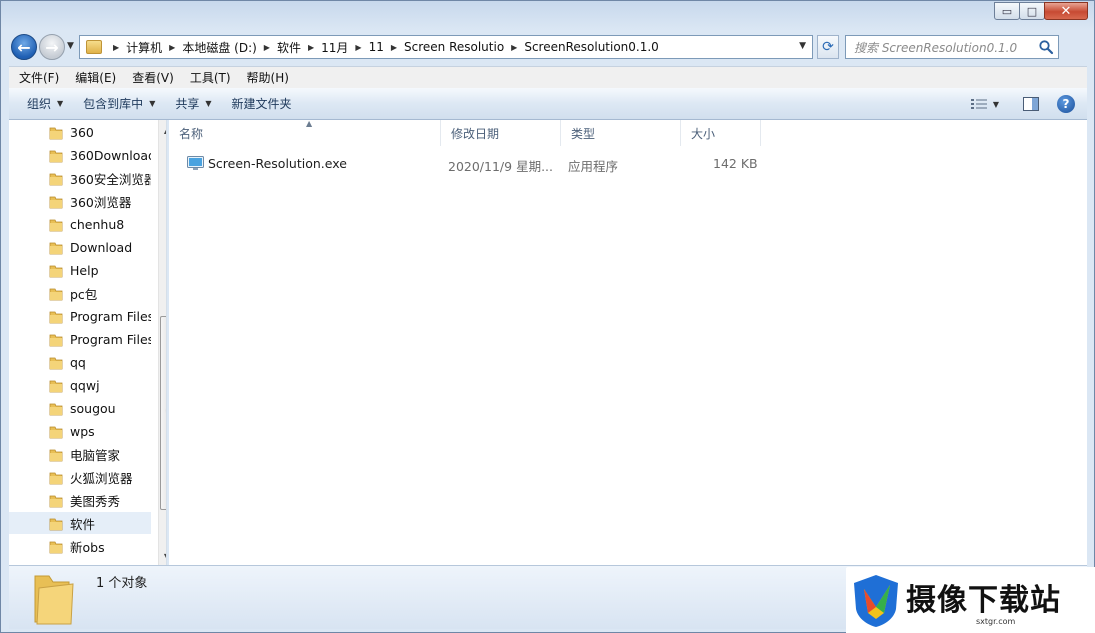  What do you see at coordinates (268, 77) in the screenshot?
I see `menu-help: 帮助(H)` at bounding box center [268, 77].